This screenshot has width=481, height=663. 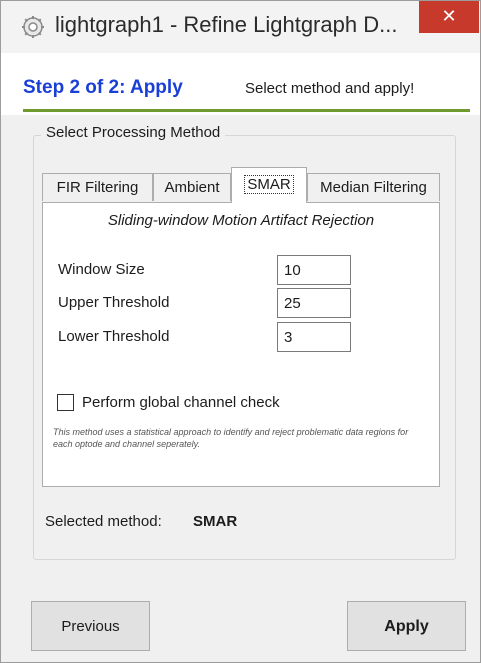 What do you see at coordinates (65, 402) in the screenshot?
I see `global-channel-check-checkbox` at bounding box center [65, 402].